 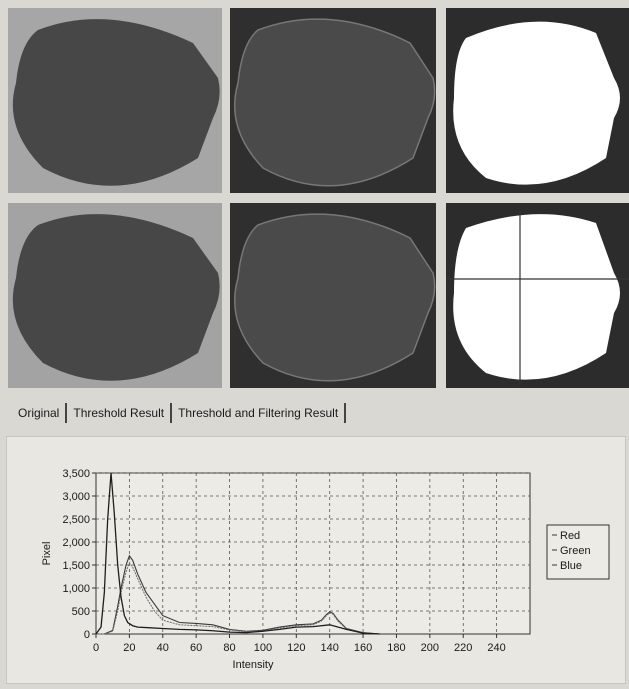 What do you see at coordinates (330, 648) in the screenshot?
I see `x-tick-label: 140` at bounding box center [330, 648].